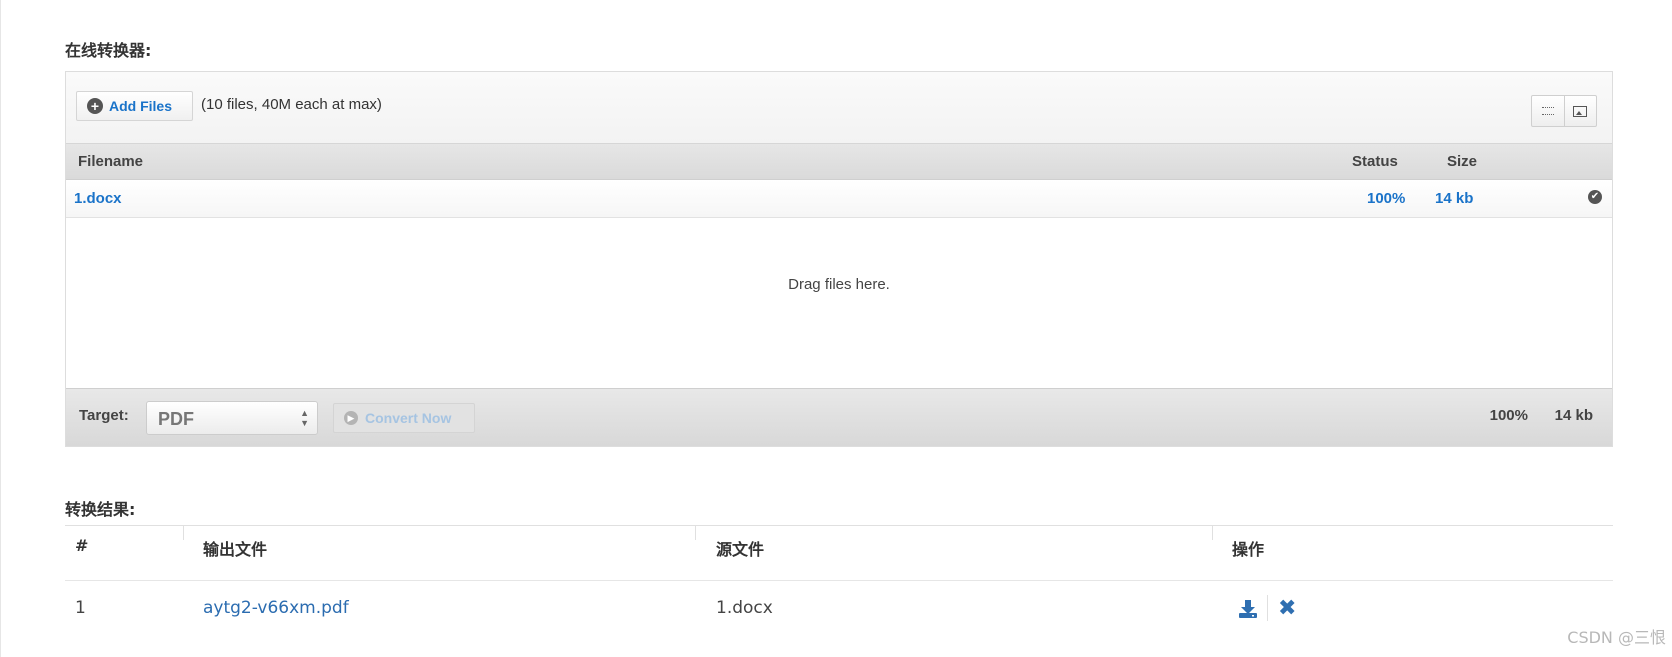  I want to click on view-mode-toggle, so click(1564, 111).